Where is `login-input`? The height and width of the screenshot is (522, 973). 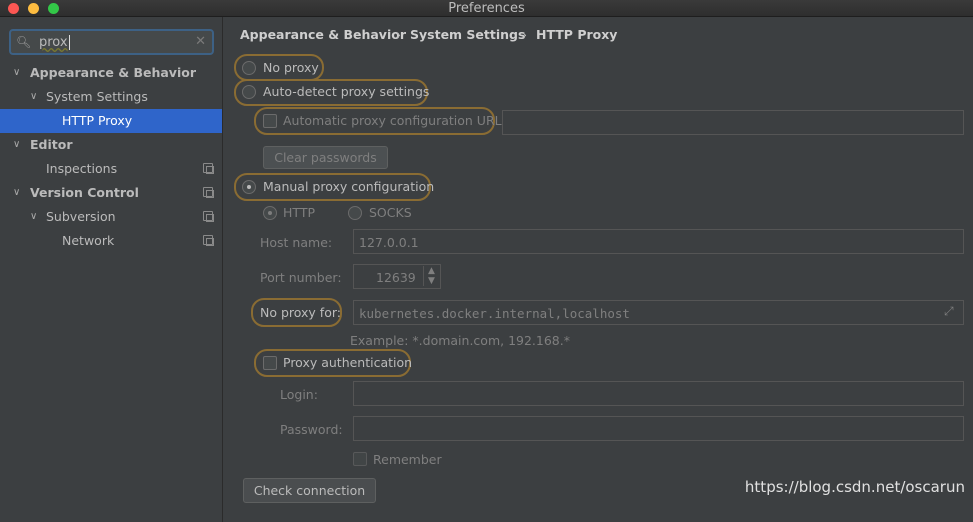 login-input is located at coordinates (658, 393).